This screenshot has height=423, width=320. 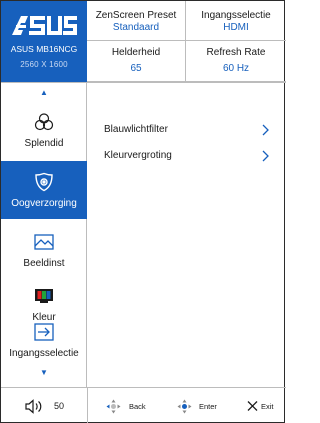 I want to click on menu-row-color-augmentation: Kleurvergroting, so click(x=187, y=157).